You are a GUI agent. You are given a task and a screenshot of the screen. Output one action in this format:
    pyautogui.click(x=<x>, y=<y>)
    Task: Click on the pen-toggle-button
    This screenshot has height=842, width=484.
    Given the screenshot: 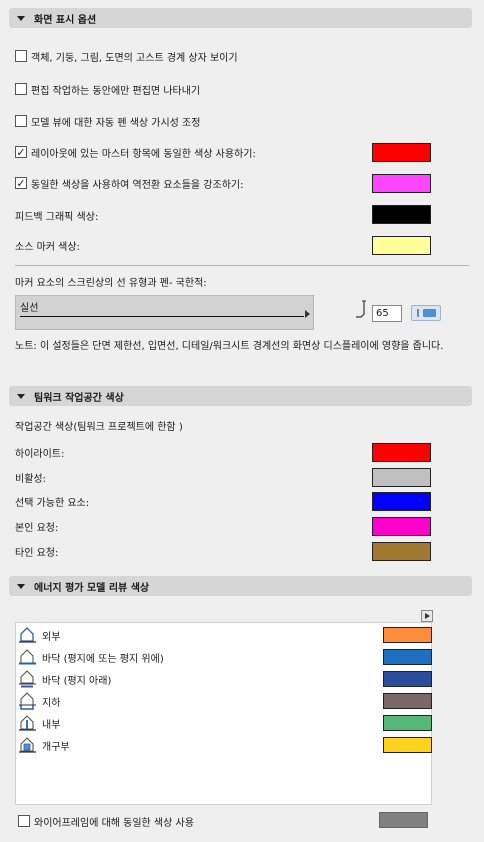 What is the action you would take?
    pyautogui.click(x=426, y=313)
    